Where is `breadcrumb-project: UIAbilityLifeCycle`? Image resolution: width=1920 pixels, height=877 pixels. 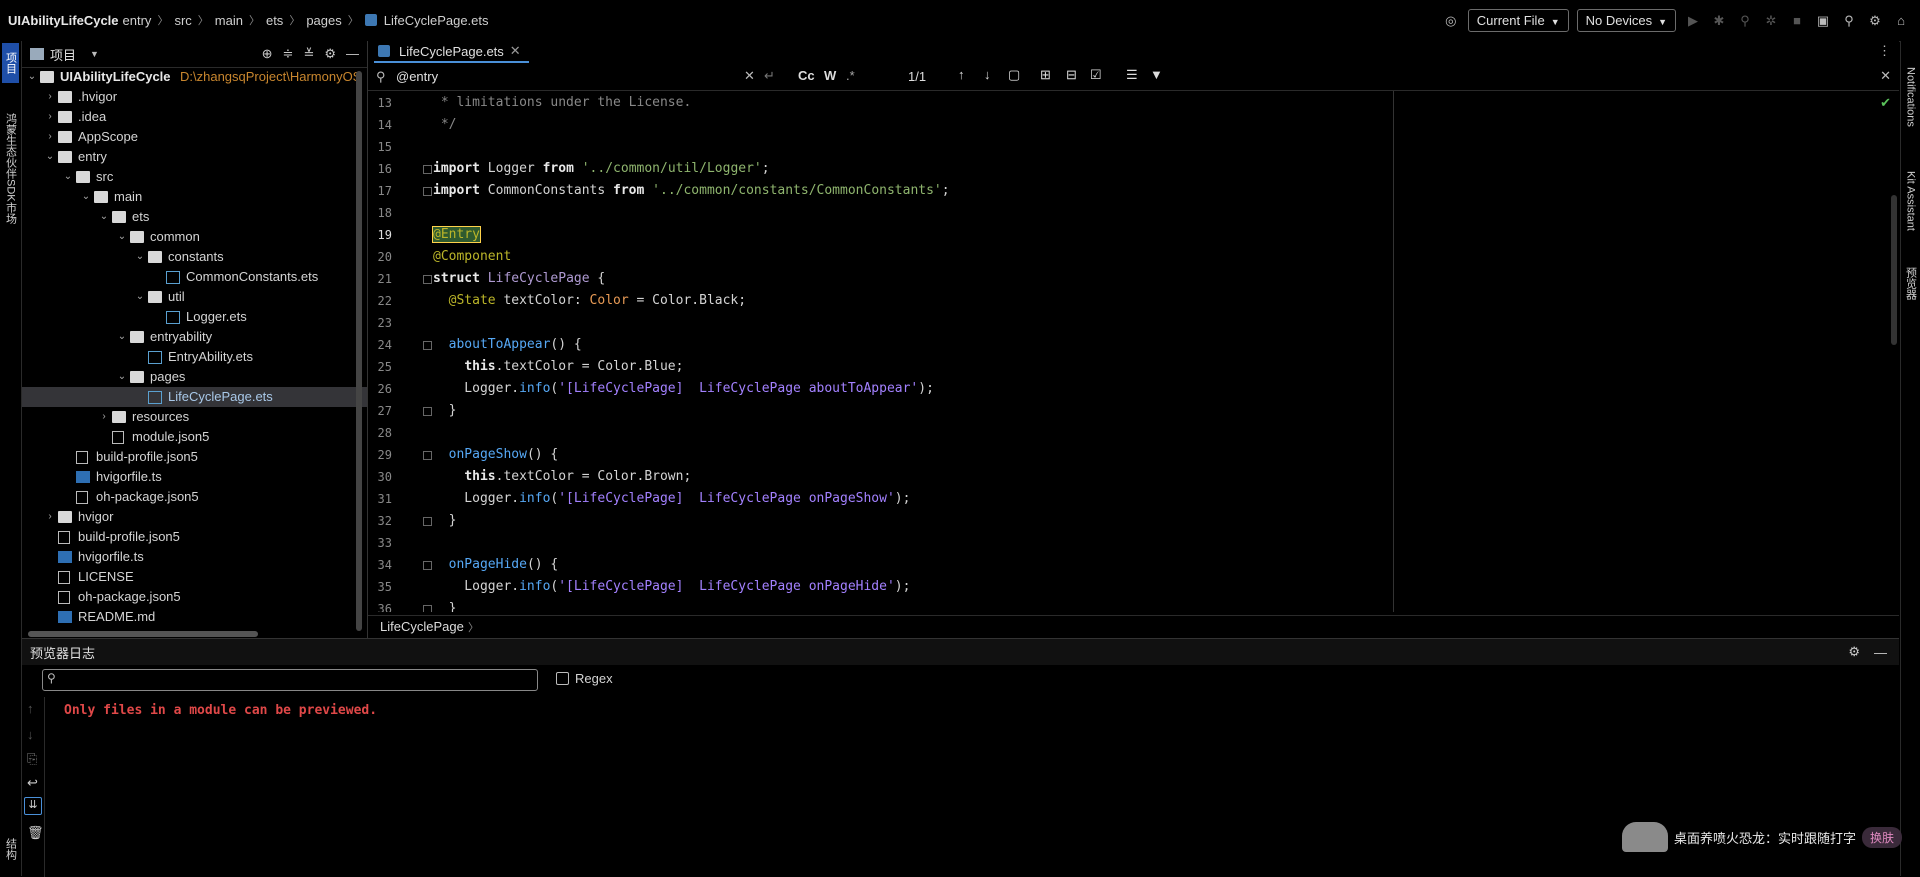 breadcrumb-project: UIAbilityLifeCycle is located at coordinates (63, 20).